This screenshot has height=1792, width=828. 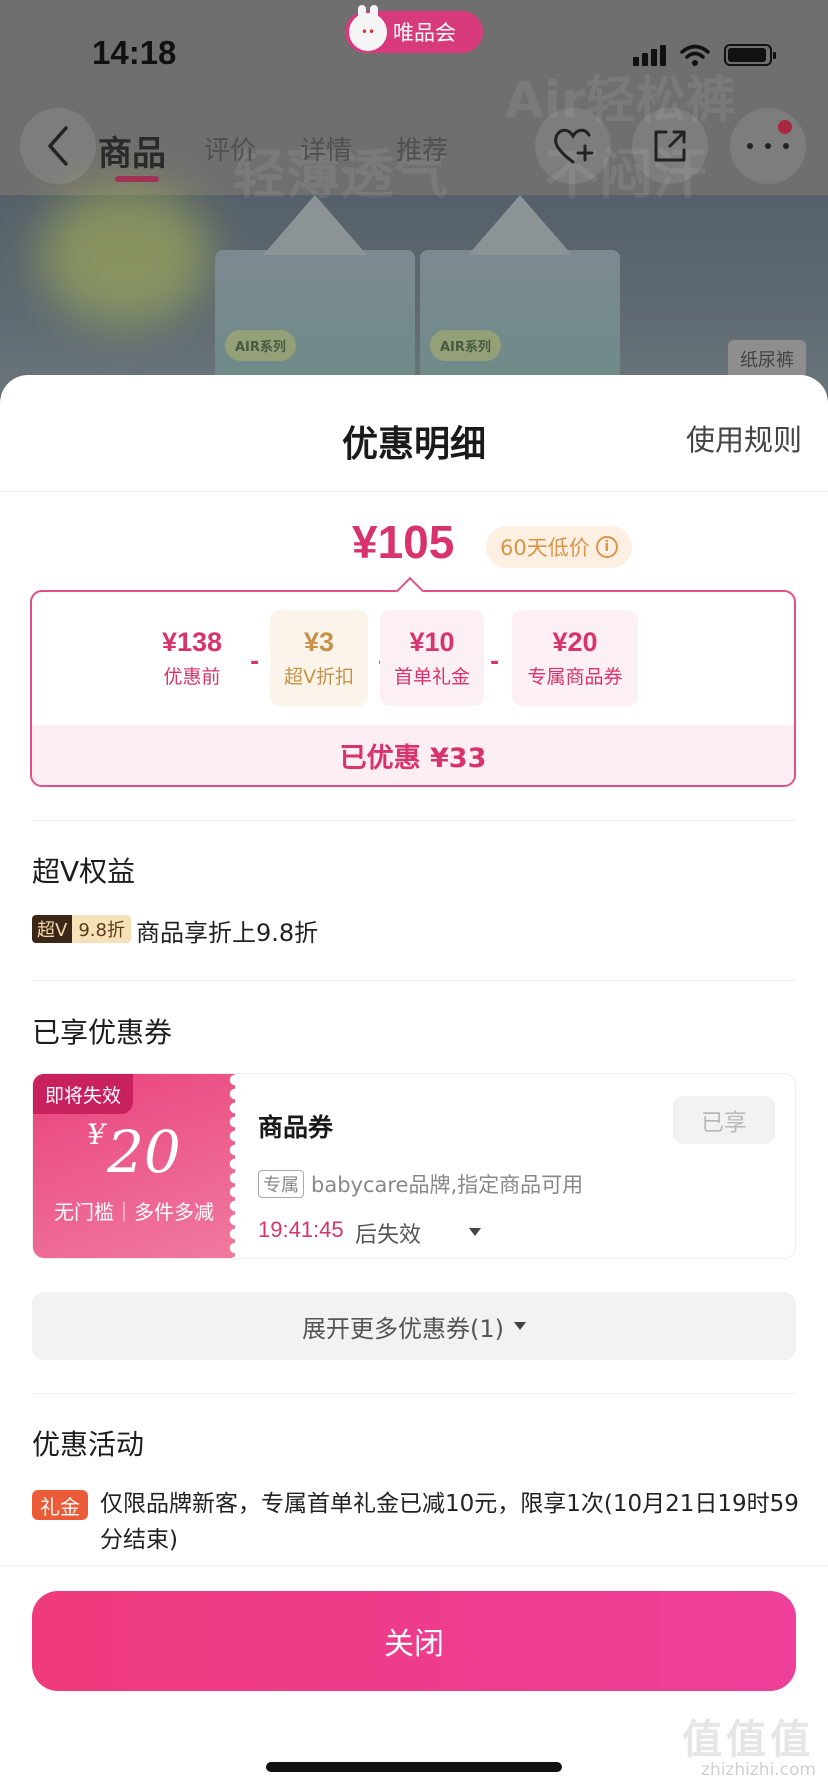 What do you see at coordinates (296, 1127) in the screenshot?
I see `coupon-name: 商品券` at bounding box center [296, 1127].